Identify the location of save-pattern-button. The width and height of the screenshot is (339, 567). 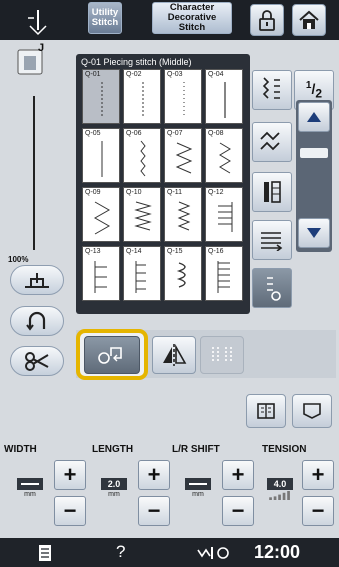
(312, 411).